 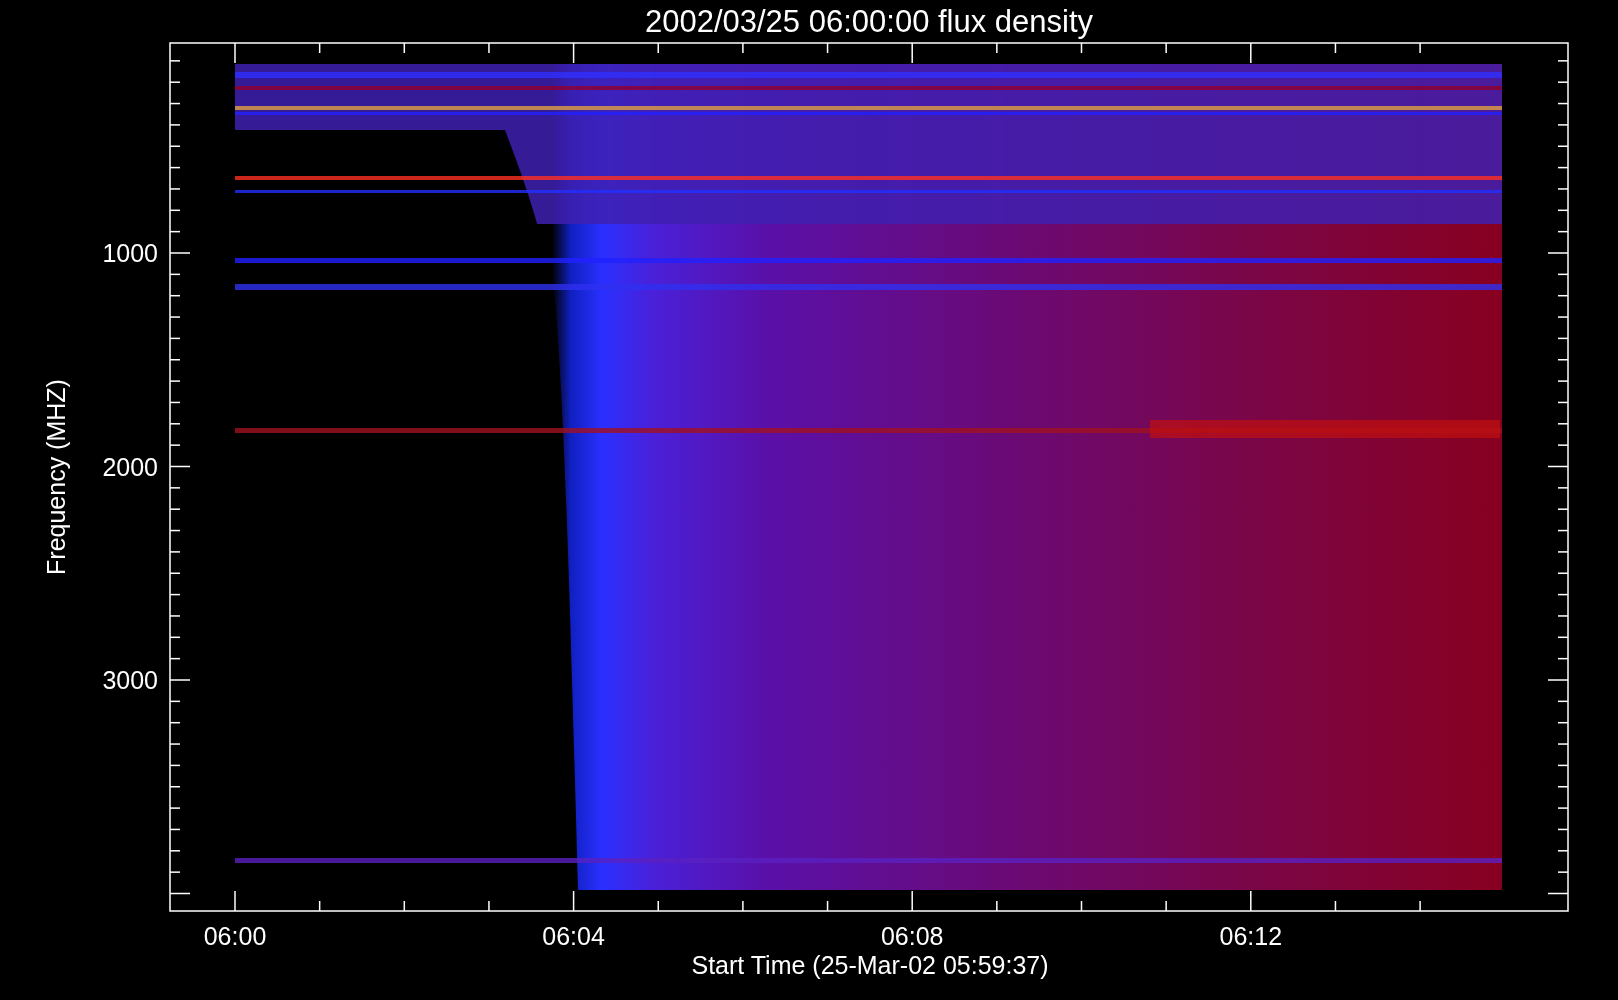 What do you see at coordinates (869, 21) in the screenshot?
I see `plot-title: 2002/03/25 06:00:00 flux density` at bounding box center [869, 21].